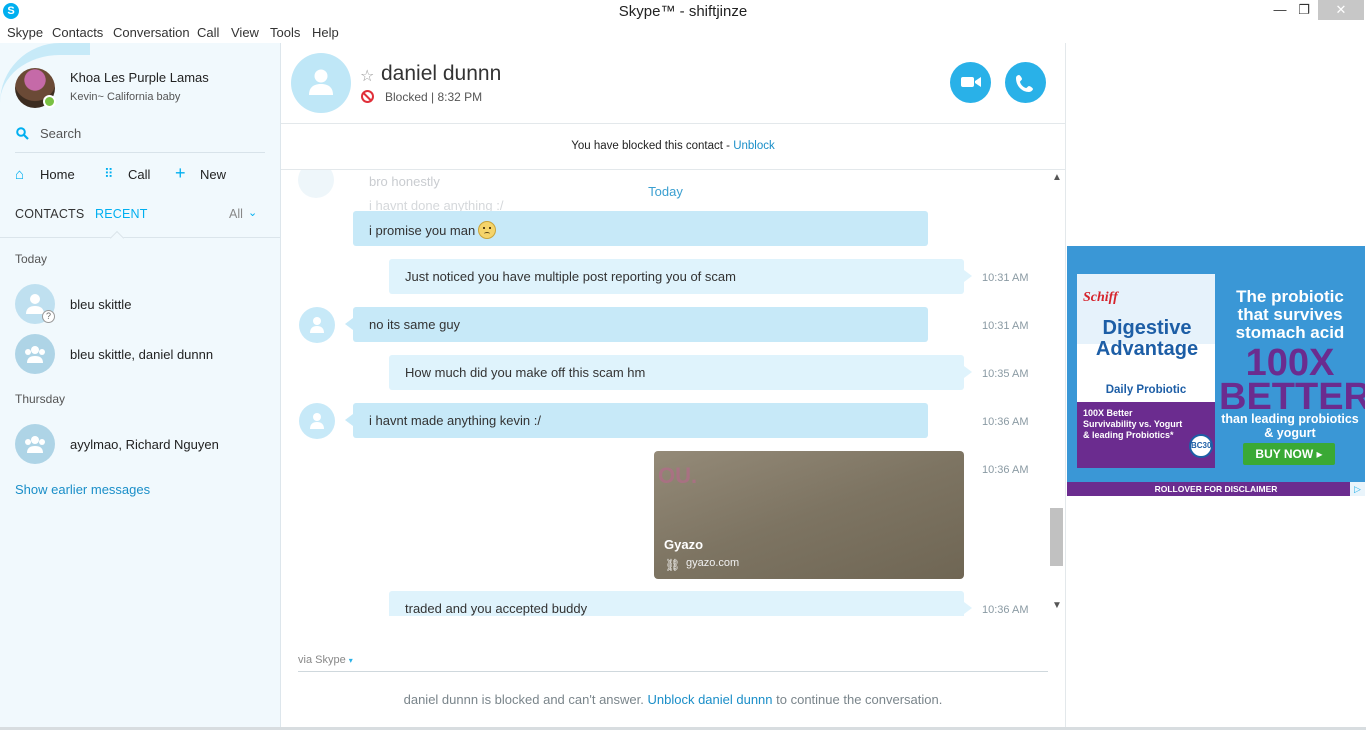 Image resolution: width=1366 pixels, height=730 pixels. Describe the element at coordinates (25, 32) in the screenshot. I see `menu-skype: Skype` at that location.